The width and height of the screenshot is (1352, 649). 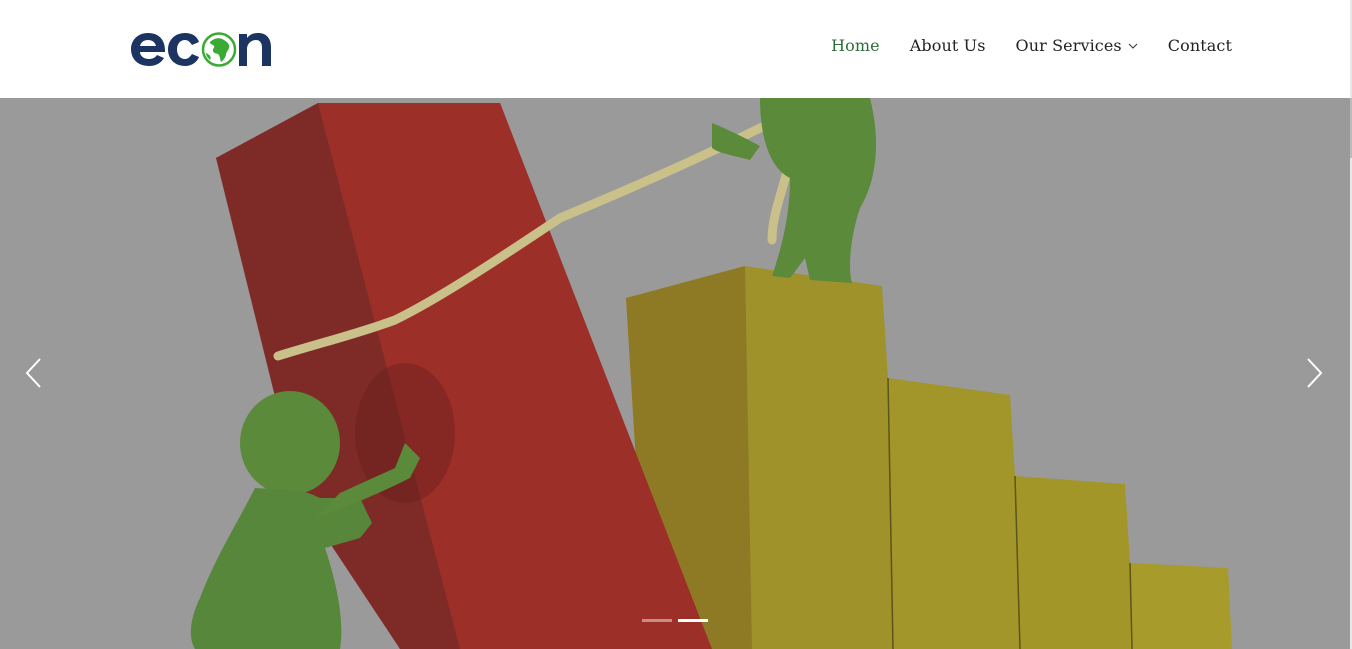 I want to click on main-nav: Home About Us Our Services Contact, so click(x=1031, y=45).